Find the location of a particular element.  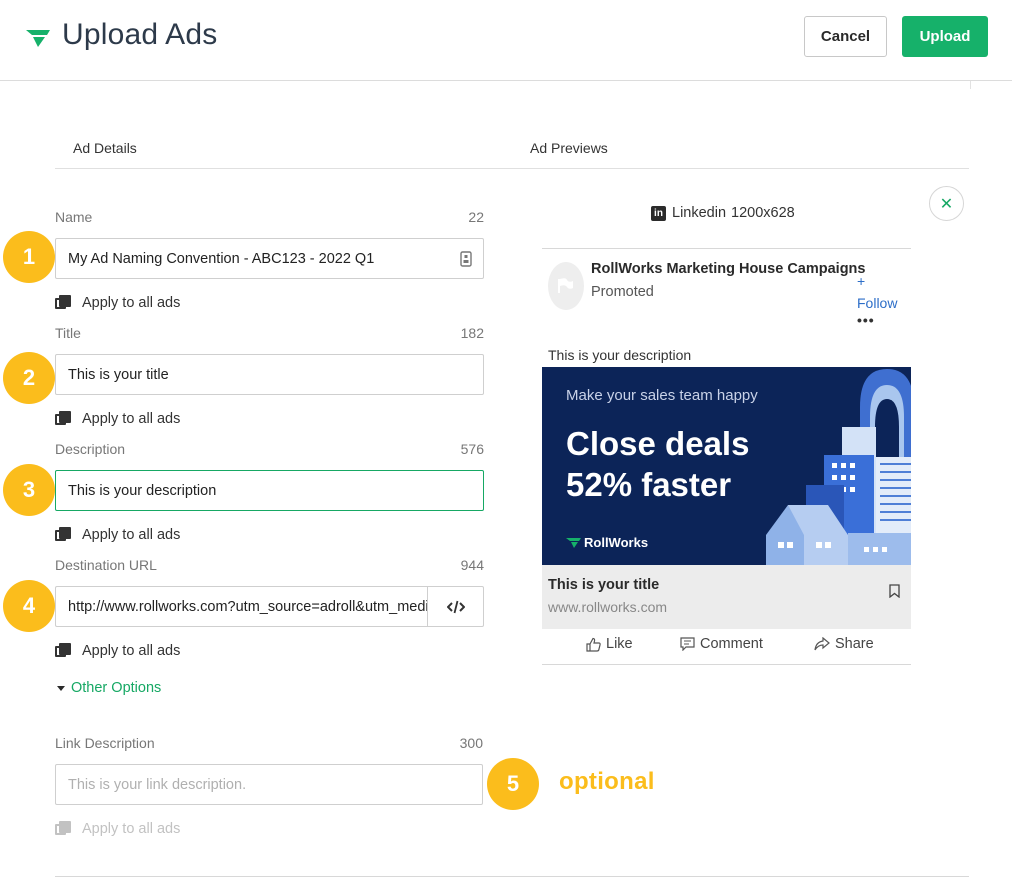

bottom-divider is located at coordinates (512, 876).